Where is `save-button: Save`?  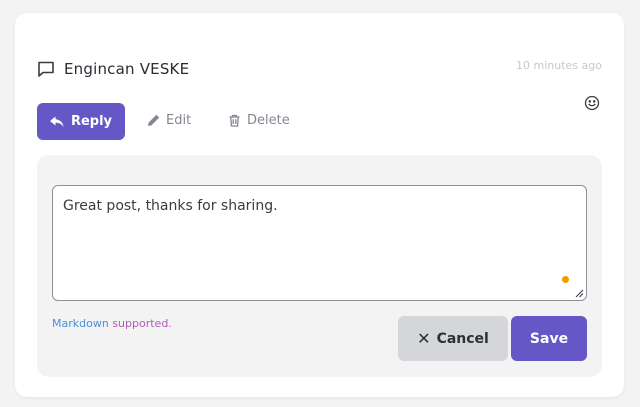
save-button: Save is located at coordinates (549, 338).